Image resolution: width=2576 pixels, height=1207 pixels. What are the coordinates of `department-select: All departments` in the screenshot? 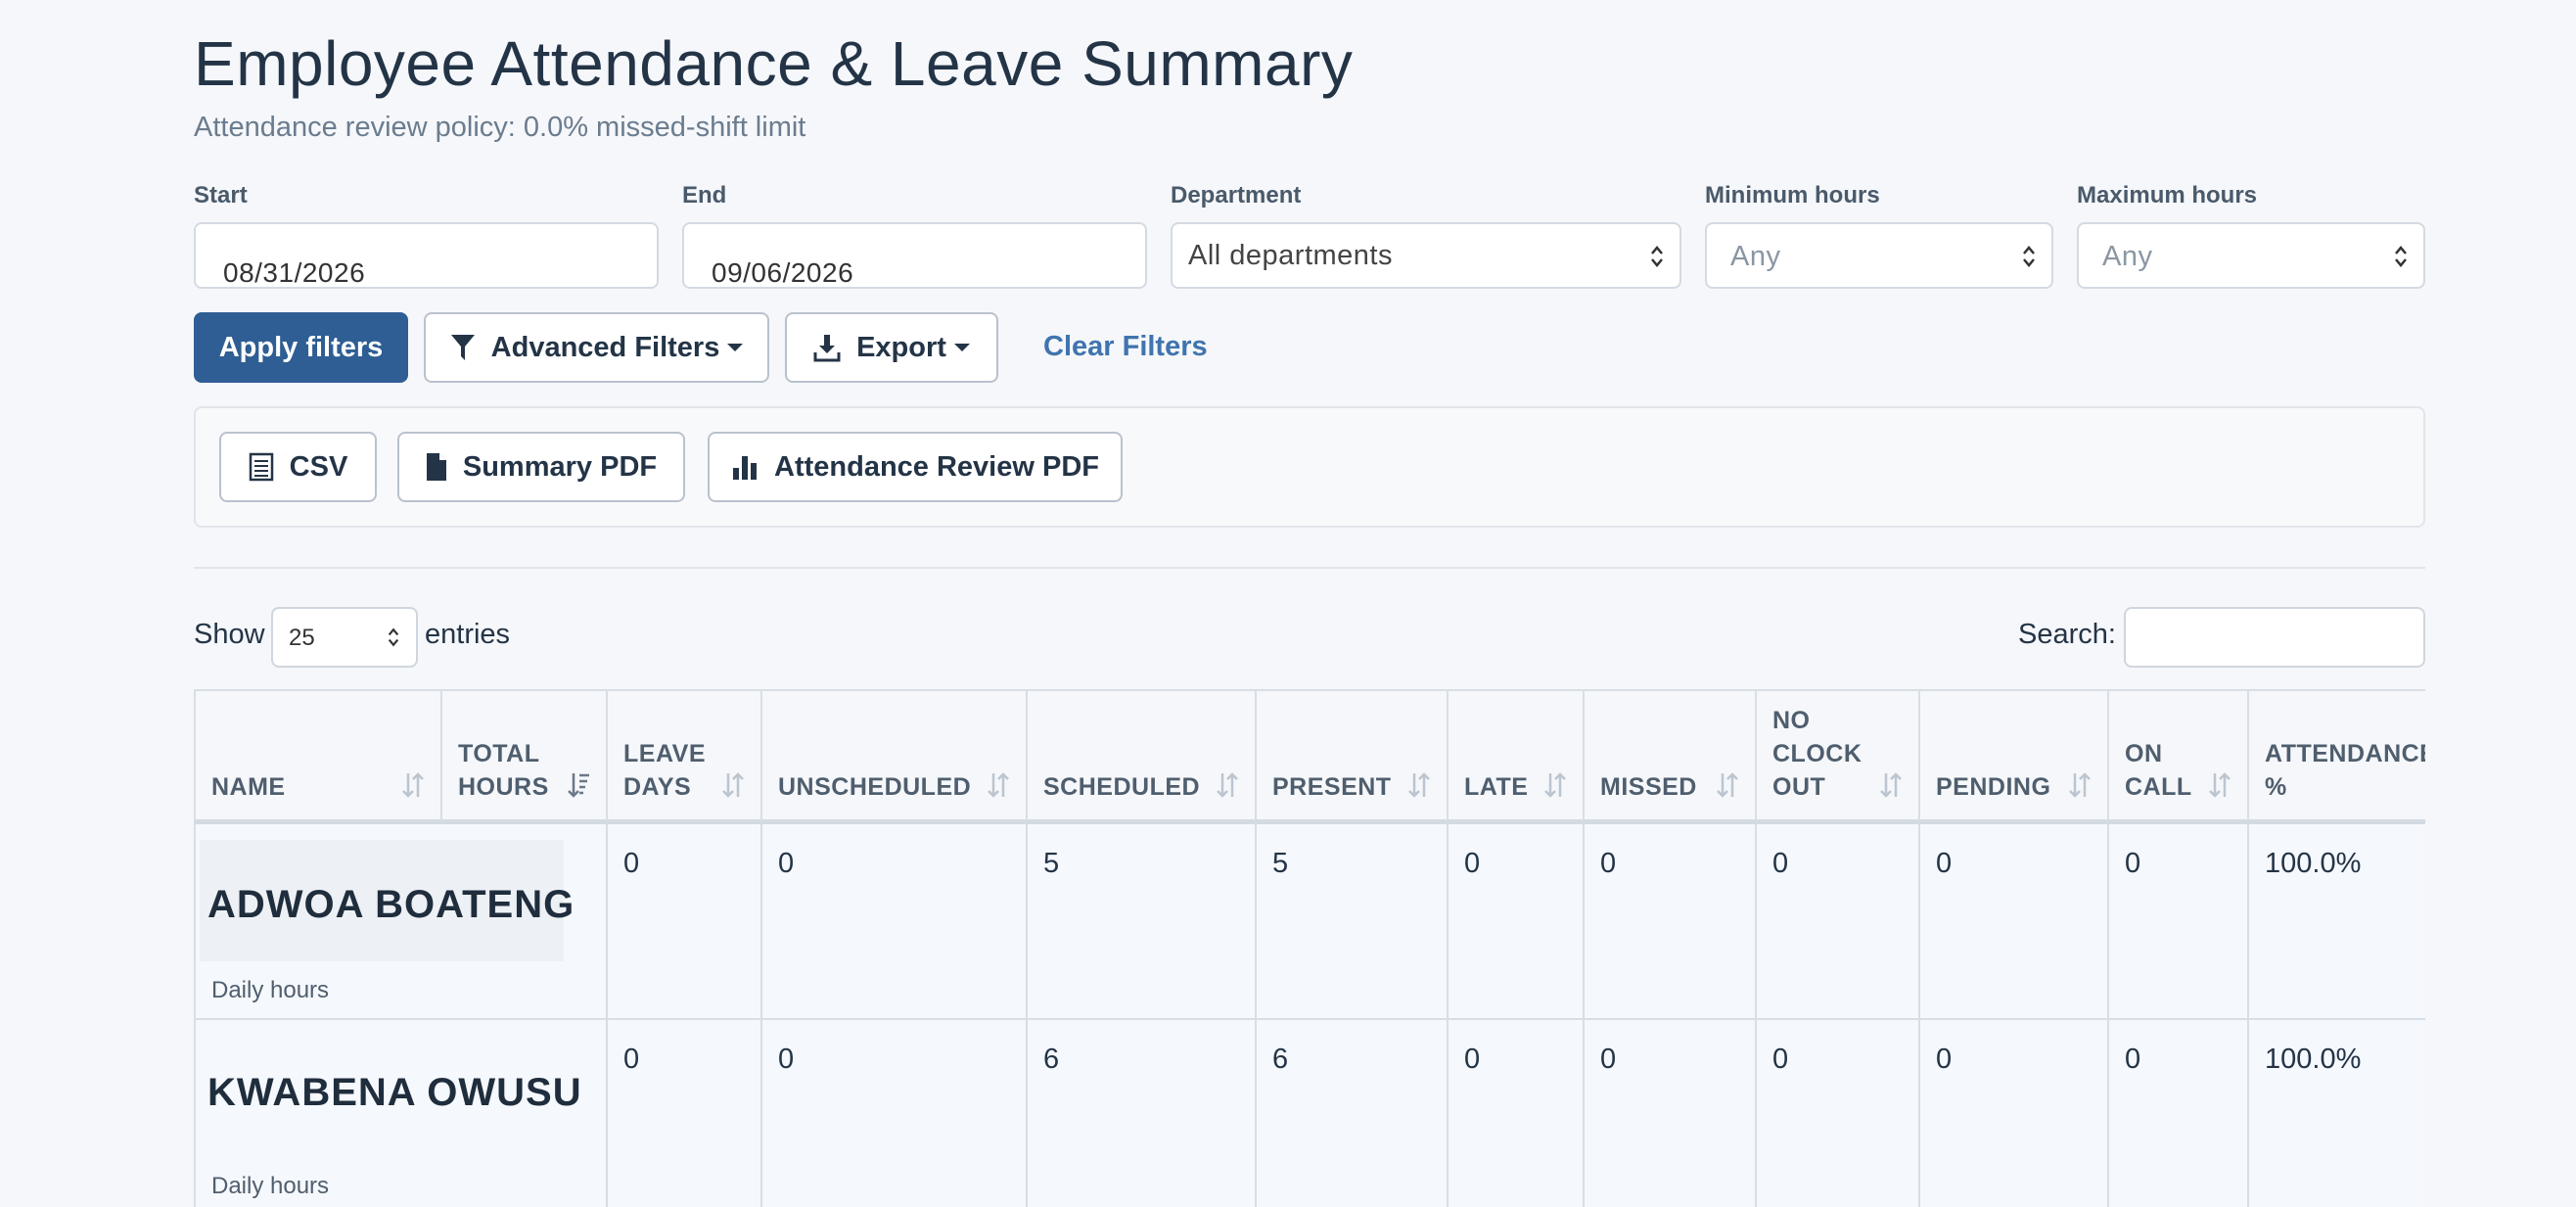 It's located at (1426, 255).